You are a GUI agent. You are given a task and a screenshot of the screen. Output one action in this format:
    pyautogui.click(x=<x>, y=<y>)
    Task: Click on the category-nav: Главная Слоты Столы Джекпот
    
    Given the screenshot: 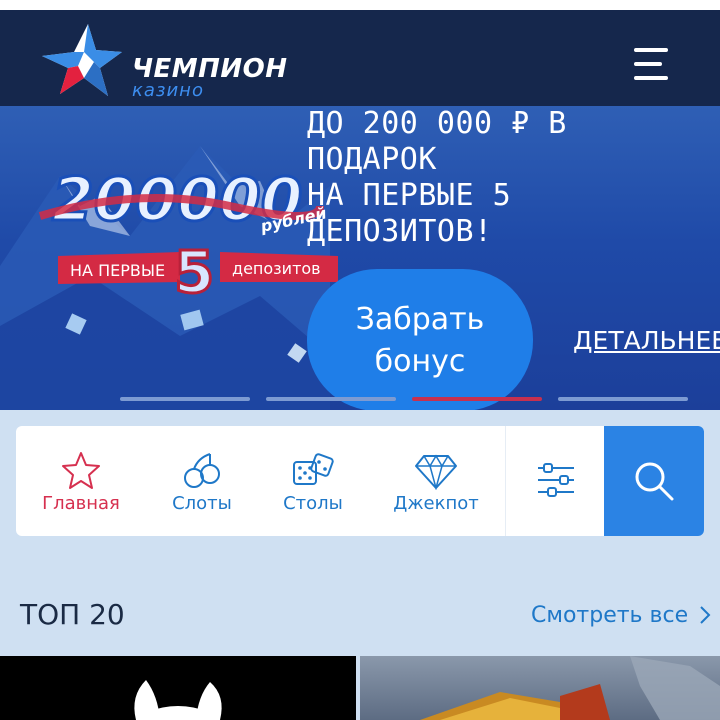 What is the action you would take?
    pyautogui.click(x=360, y=481)
    